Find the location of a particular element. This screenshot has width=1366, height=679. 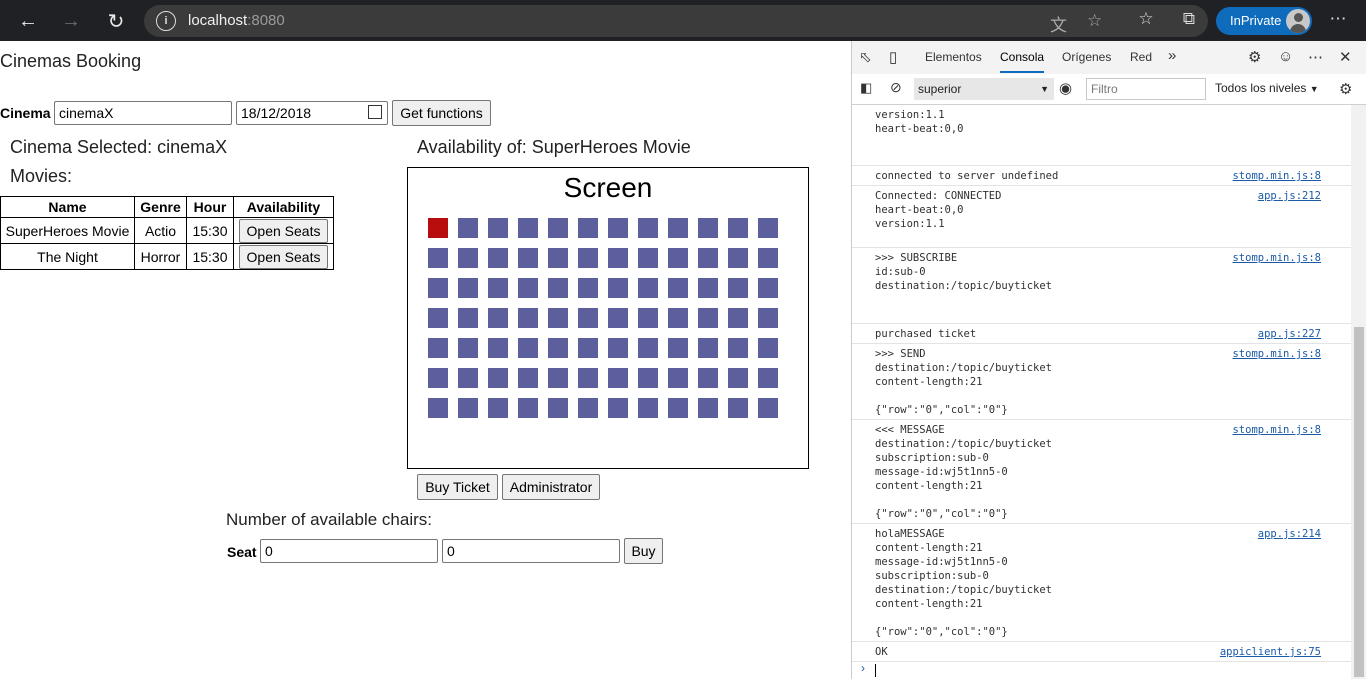

favorites-list-icon: ☆ is located at coordinates (1146, 19).